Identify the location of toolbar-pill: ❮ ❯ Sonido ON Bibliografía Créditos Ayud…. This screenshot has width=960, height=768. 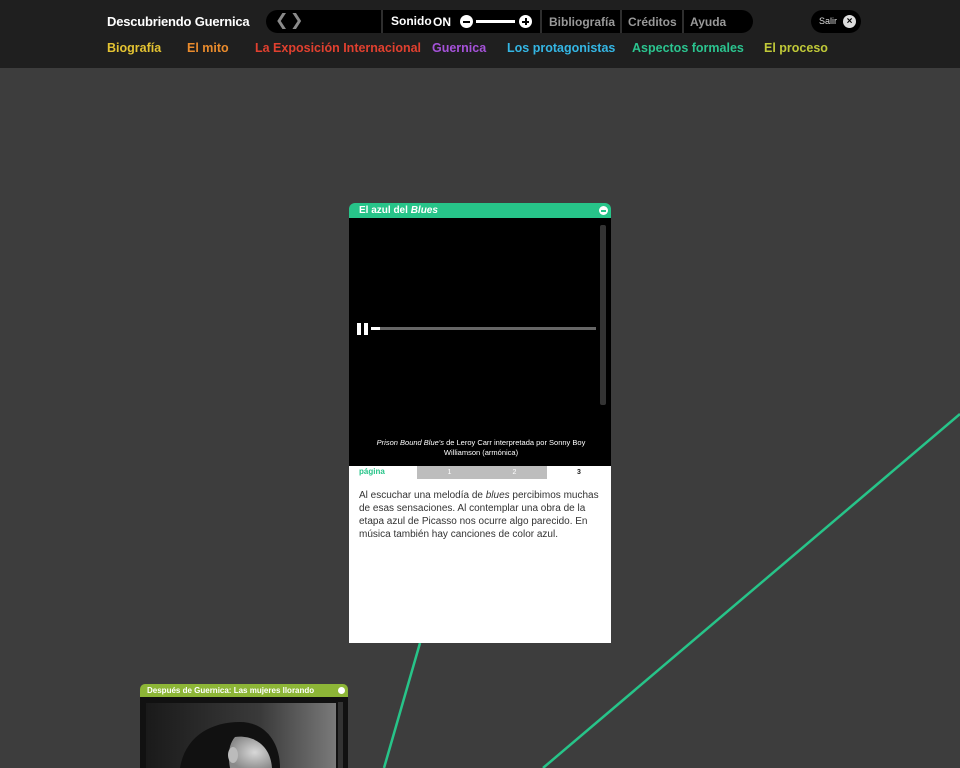
(509, 21).